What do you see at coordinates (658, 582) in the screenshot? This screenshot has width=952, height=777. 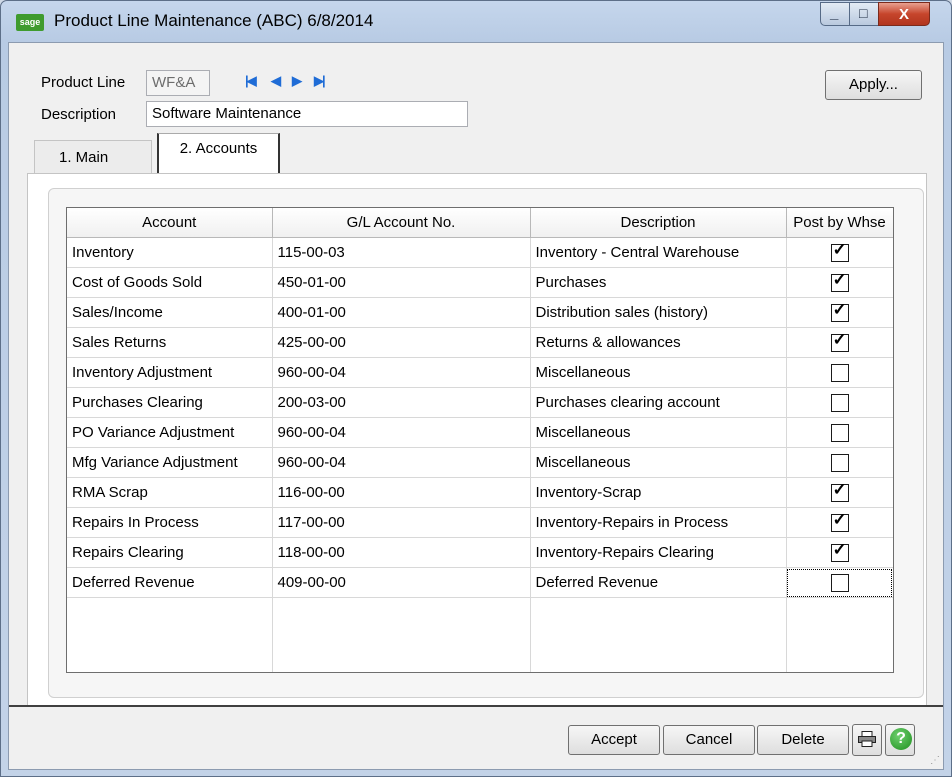 I see `description-cell: Deferred Revenue` at bounding box center [658, 582].